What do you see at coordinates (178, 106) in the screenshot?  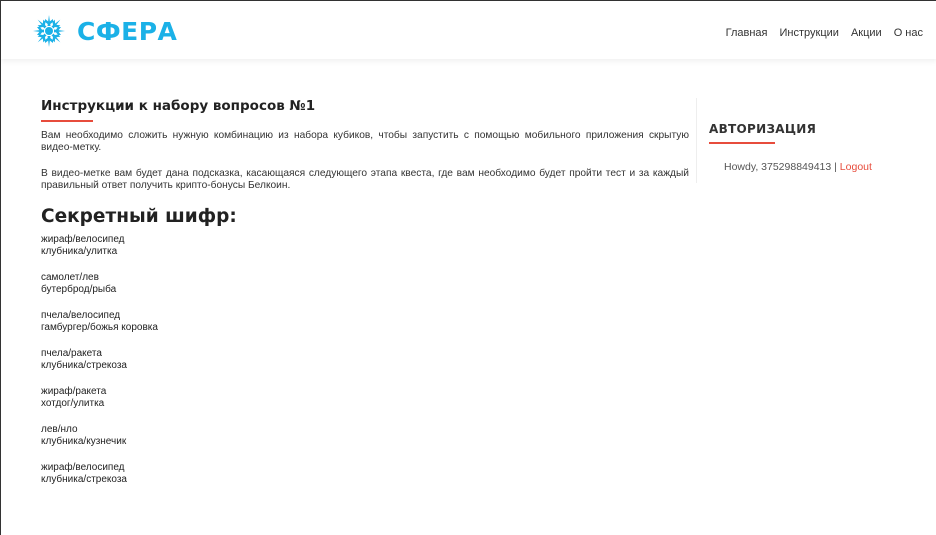 I see `page-title: Инструкции к набору вопросов №1` at bounding box center [178, 106].